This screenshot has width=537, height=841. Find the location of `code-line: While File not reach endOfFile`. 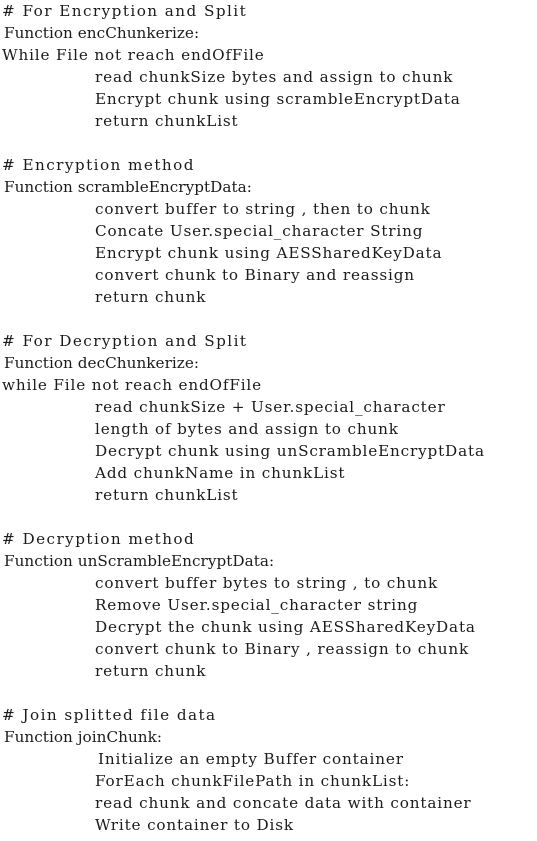

code-line: While File not reach endOfFile is located at coordinates (268, 55).